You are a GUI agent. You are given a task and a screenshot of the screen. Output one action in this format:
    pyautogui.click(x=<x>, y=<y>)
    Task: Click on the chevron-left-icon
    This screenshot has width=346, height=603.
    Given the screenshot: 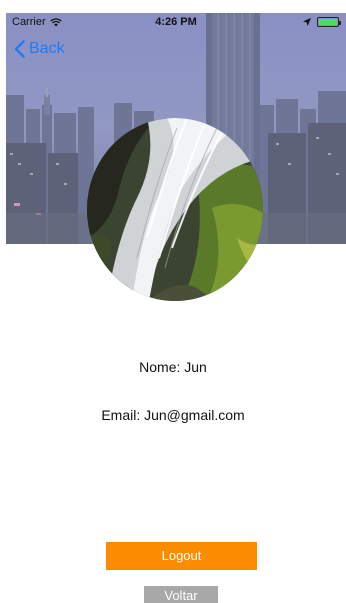 What is the action you would take?
    pyautogui.click(x=19, y=49)
    